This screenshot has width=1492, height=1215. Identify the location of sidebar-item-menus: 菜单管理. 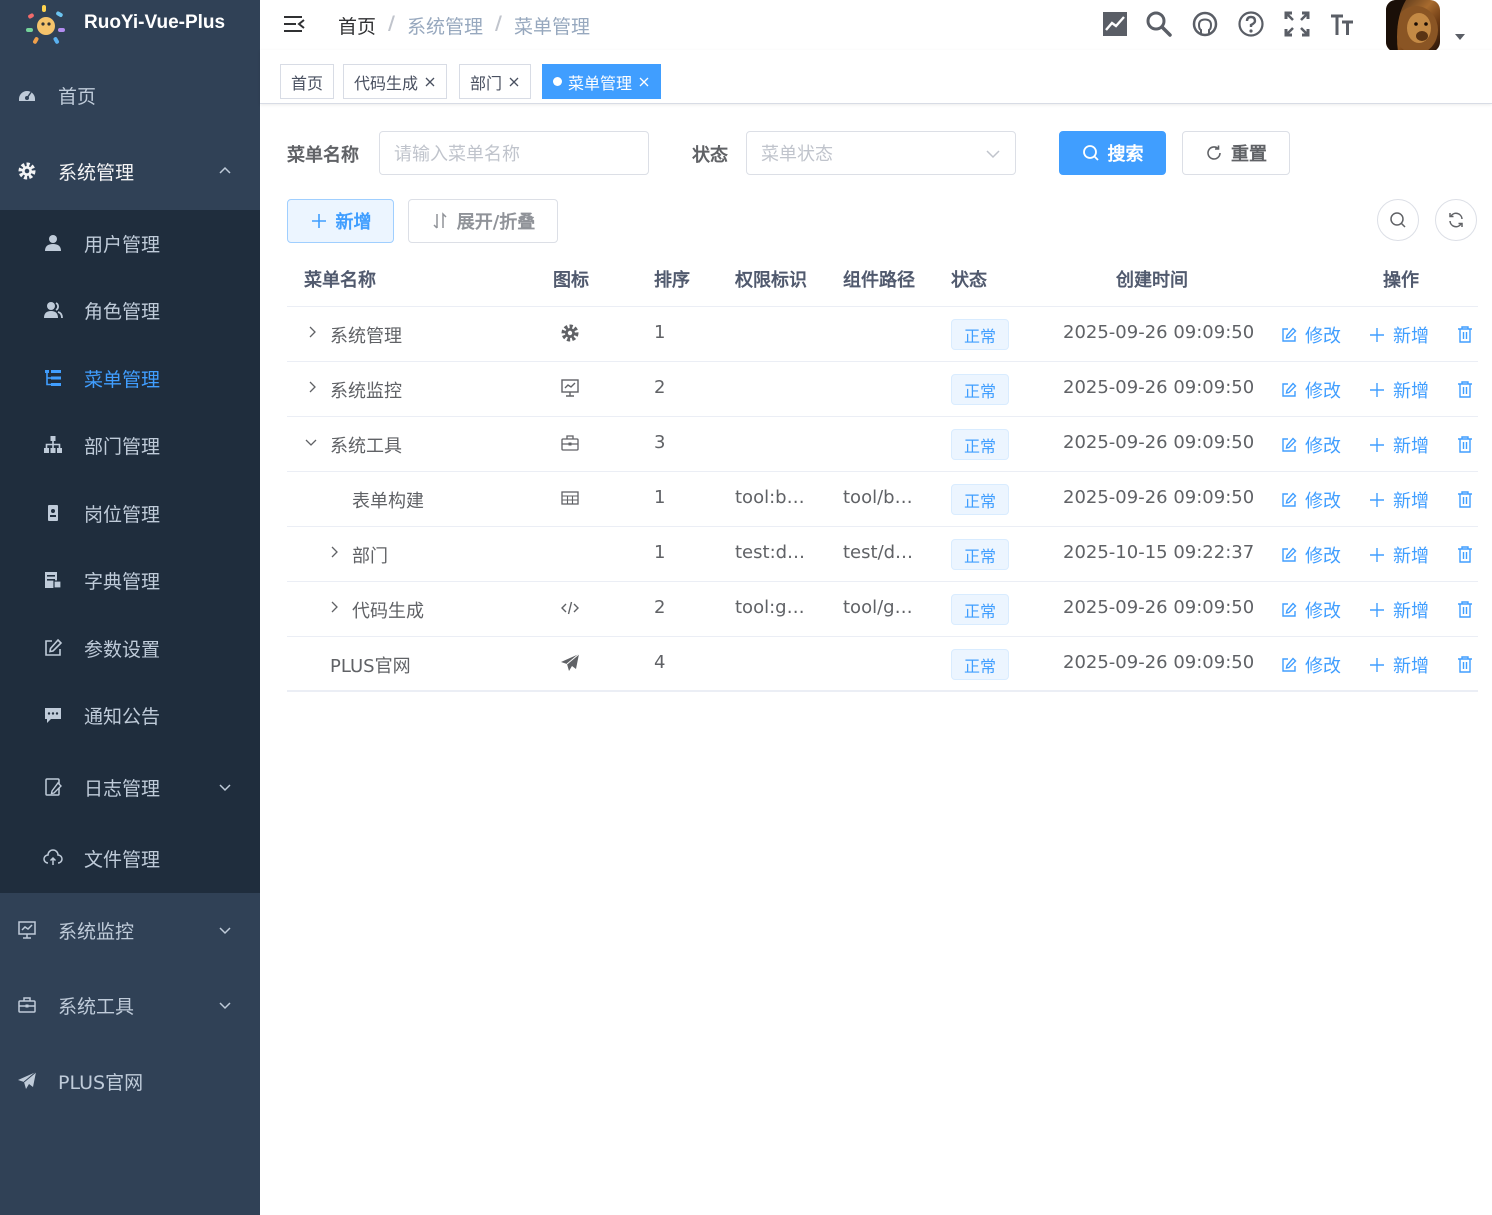
(130, 378).